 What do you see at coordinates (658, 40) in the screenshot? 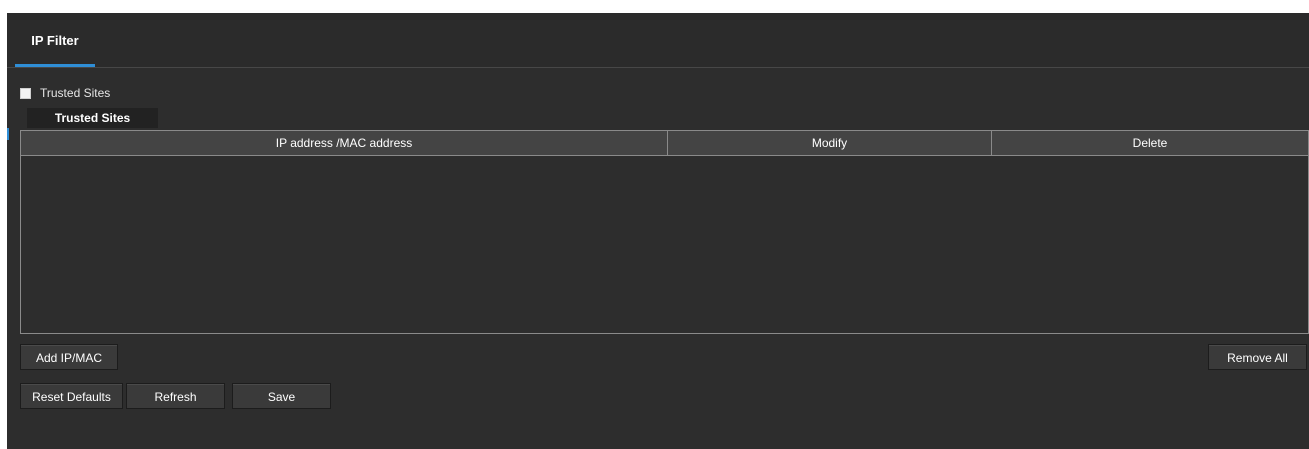
I see `tab-bar: IP Filter` at bounding box center [658, 40].